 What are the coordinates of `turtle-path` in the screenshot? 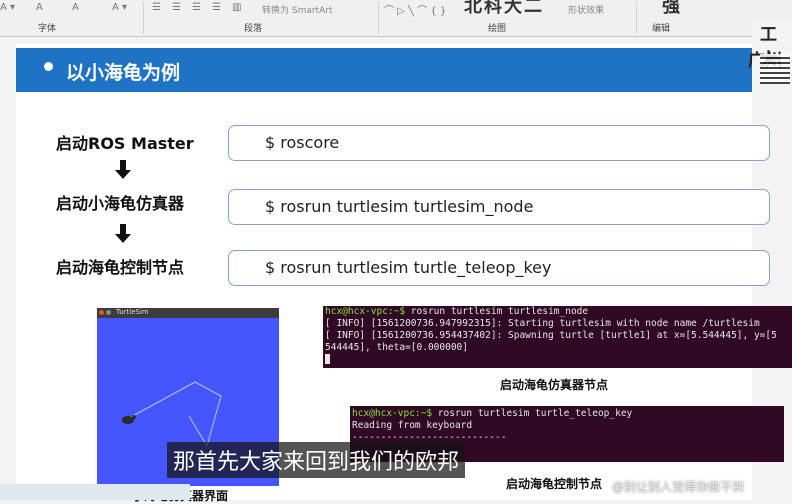 It's located at (175, 414).